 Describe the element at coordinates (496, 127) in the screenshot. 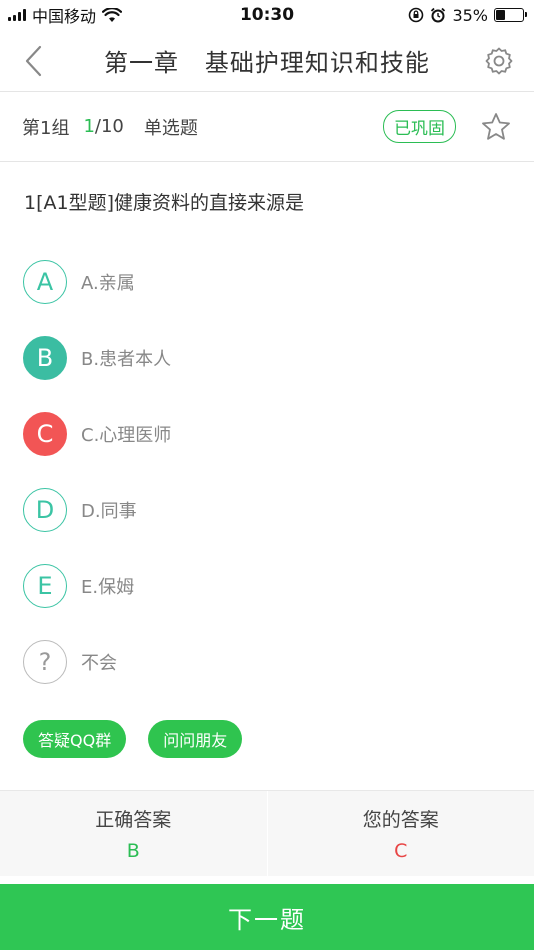

I see `star-icon` at that location.